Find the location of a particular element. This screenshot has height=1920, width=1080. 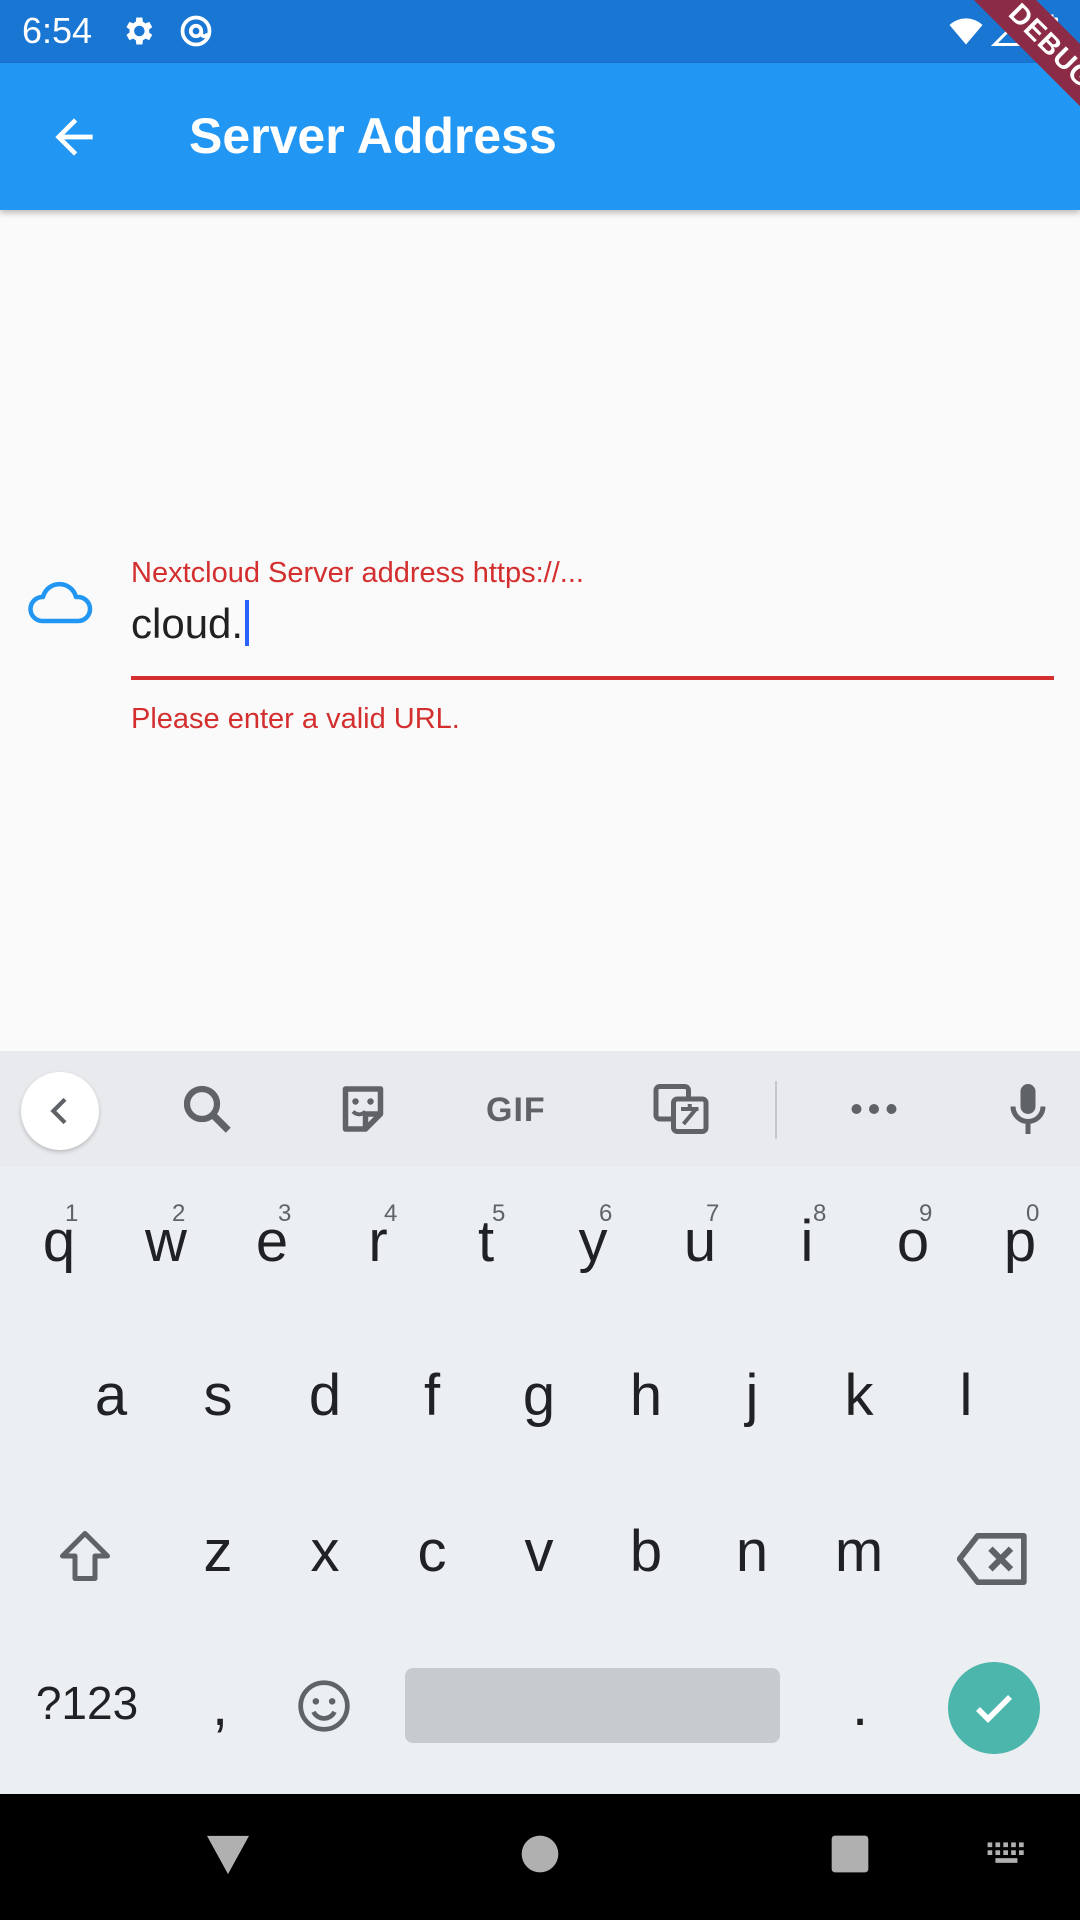

input-underline is located at coordinates (592, 678).